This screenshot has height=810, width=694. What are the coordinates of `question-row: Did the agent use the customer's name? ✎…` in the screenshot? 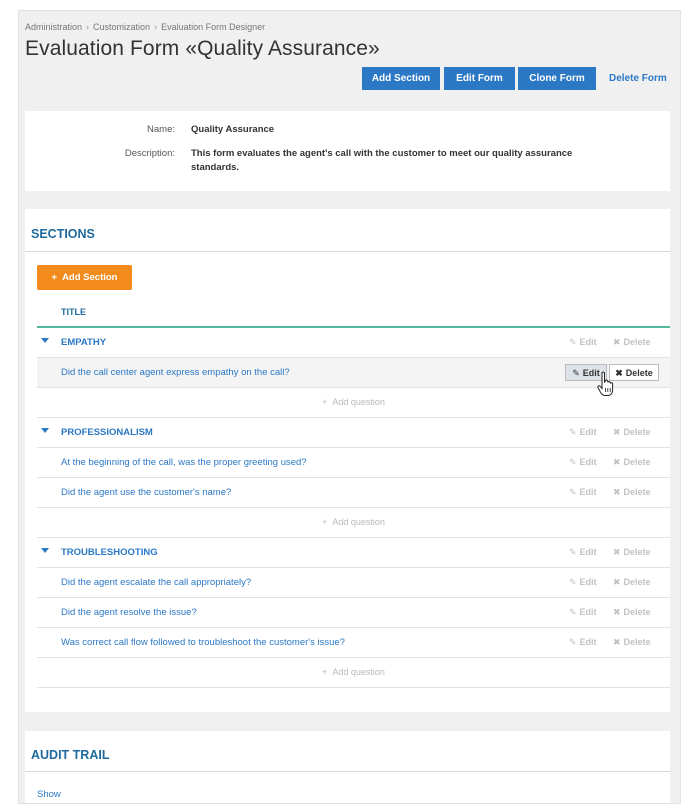 It's located at (353, 493).